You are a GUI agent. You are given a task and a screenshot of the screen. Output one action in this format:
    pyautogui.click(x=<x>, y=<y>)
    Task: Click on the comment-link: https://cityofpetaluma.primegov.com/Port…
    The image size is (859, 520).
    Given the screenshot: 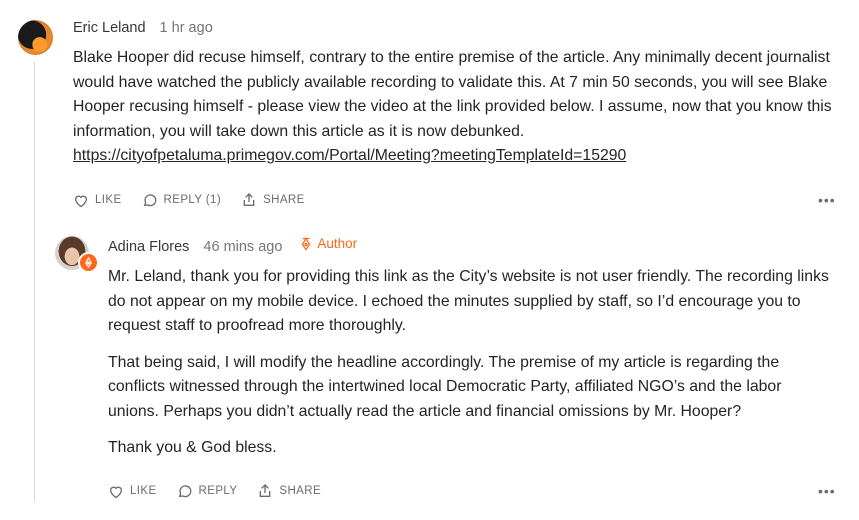 What is the action you would take?
    pyautogui.click(x=349, y=155)
    